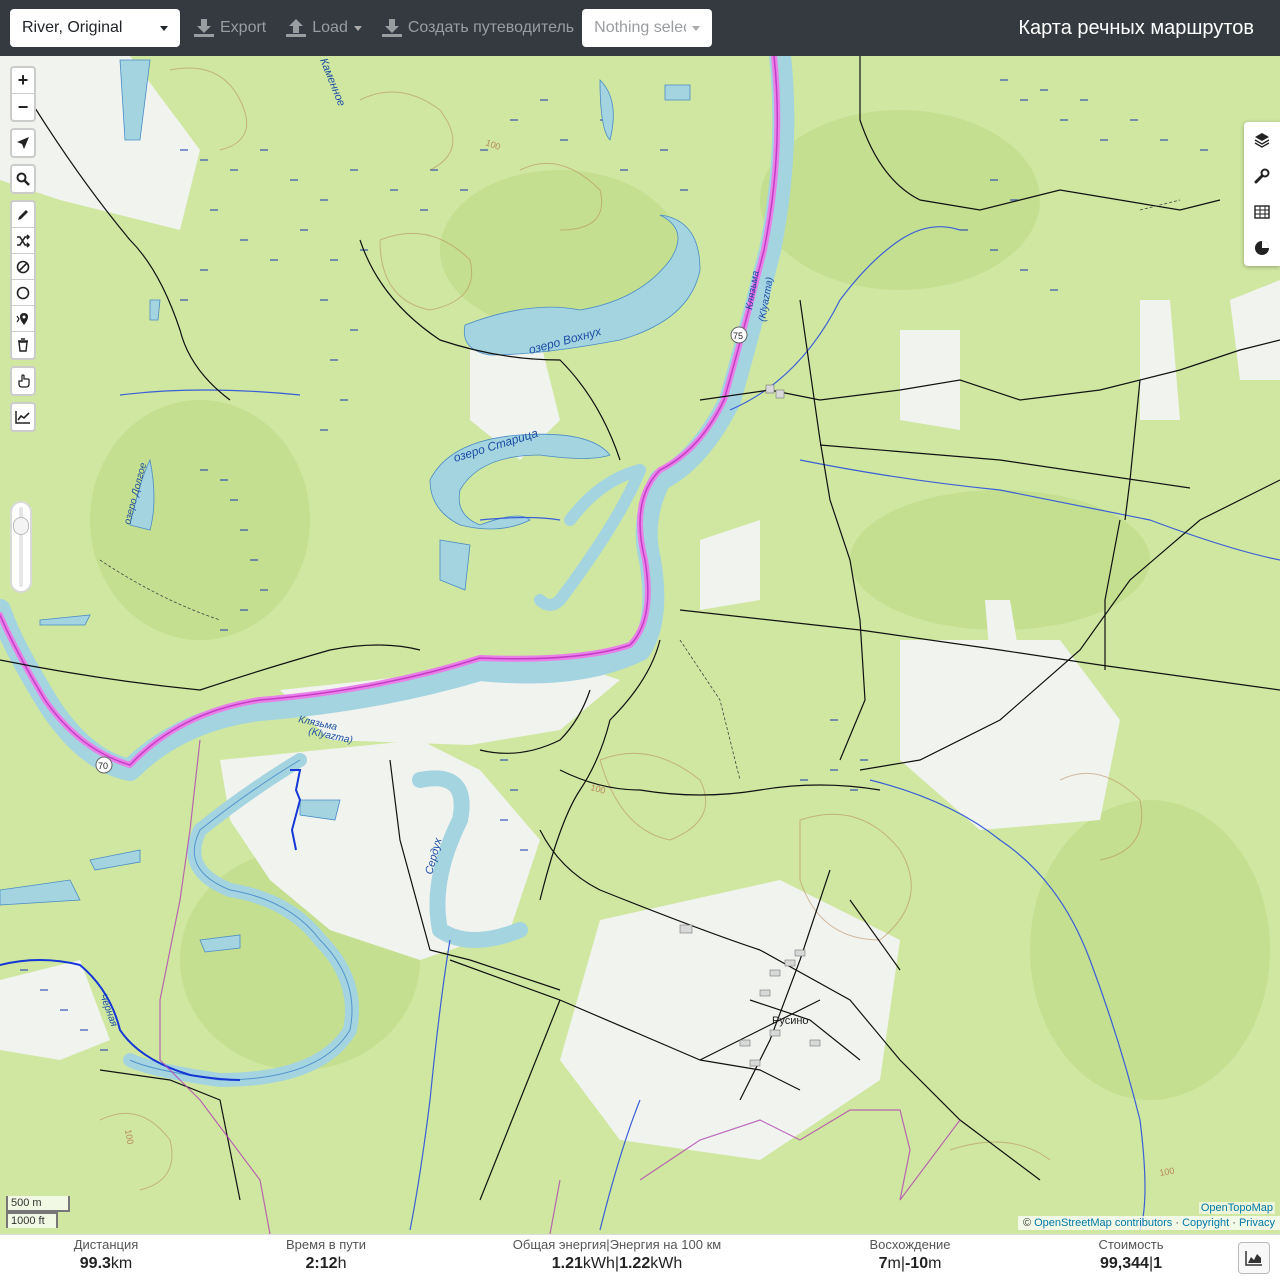 The image size is (1280, 1280). I want to click on slider-handle, so click(21, 526).